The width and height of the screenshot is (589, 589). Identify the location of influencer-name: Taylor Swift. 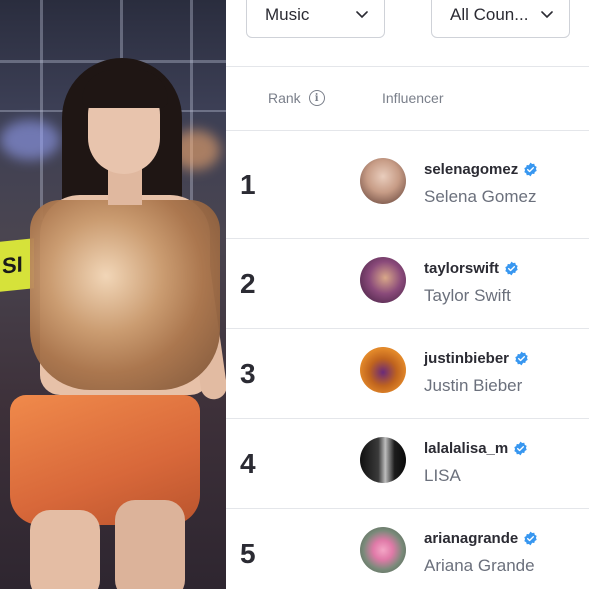
(467, 295).